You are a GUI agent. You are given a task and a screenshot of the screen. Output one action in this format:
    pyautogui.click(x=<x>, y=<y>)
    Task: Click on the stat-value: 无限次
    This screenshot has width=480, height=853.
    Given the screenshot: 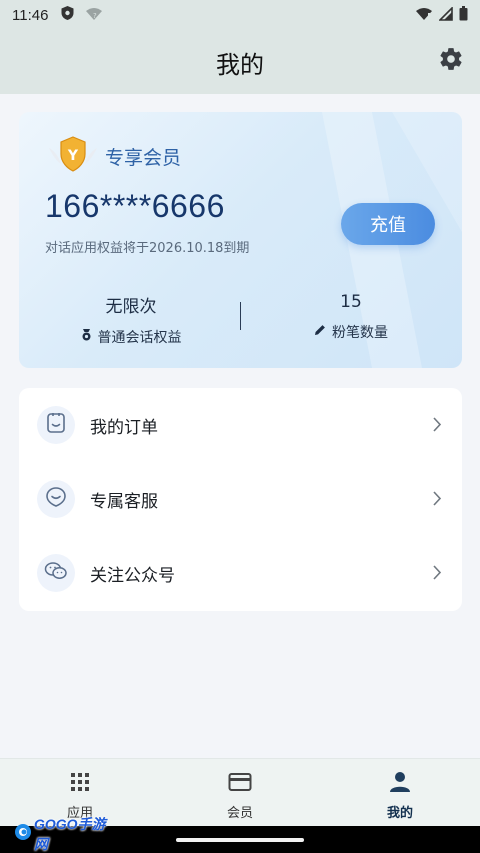 What is the action you would take?
    pyautogui.click(x=131, y=307)
    